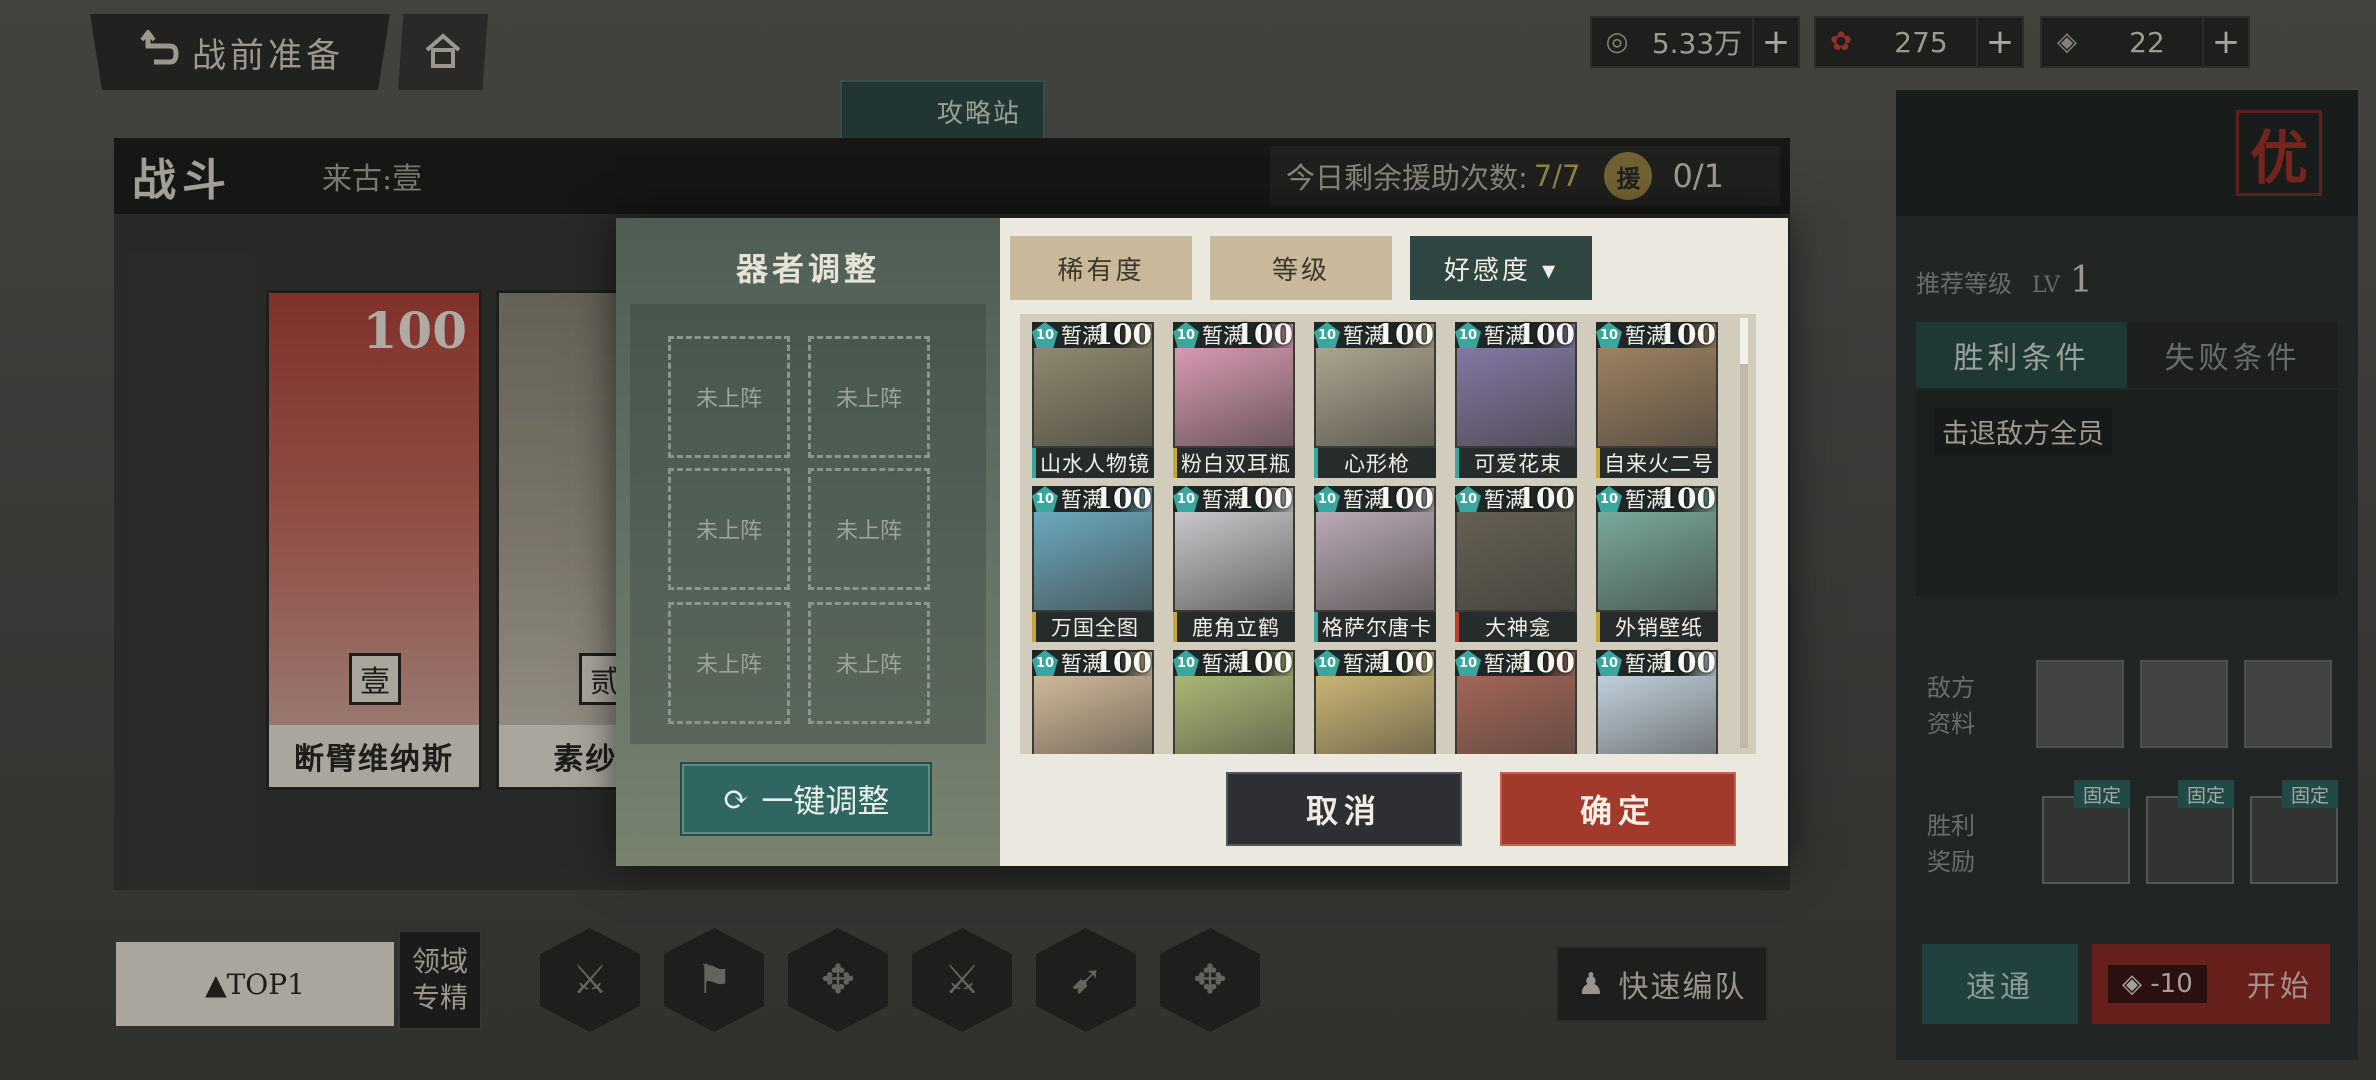 Image resolution: width=2376 pixels, height=1080 pixels. Describe the element at coordinates (1093, 463) in the screenshot. I see `item-name: 山水人物镜` at that location.